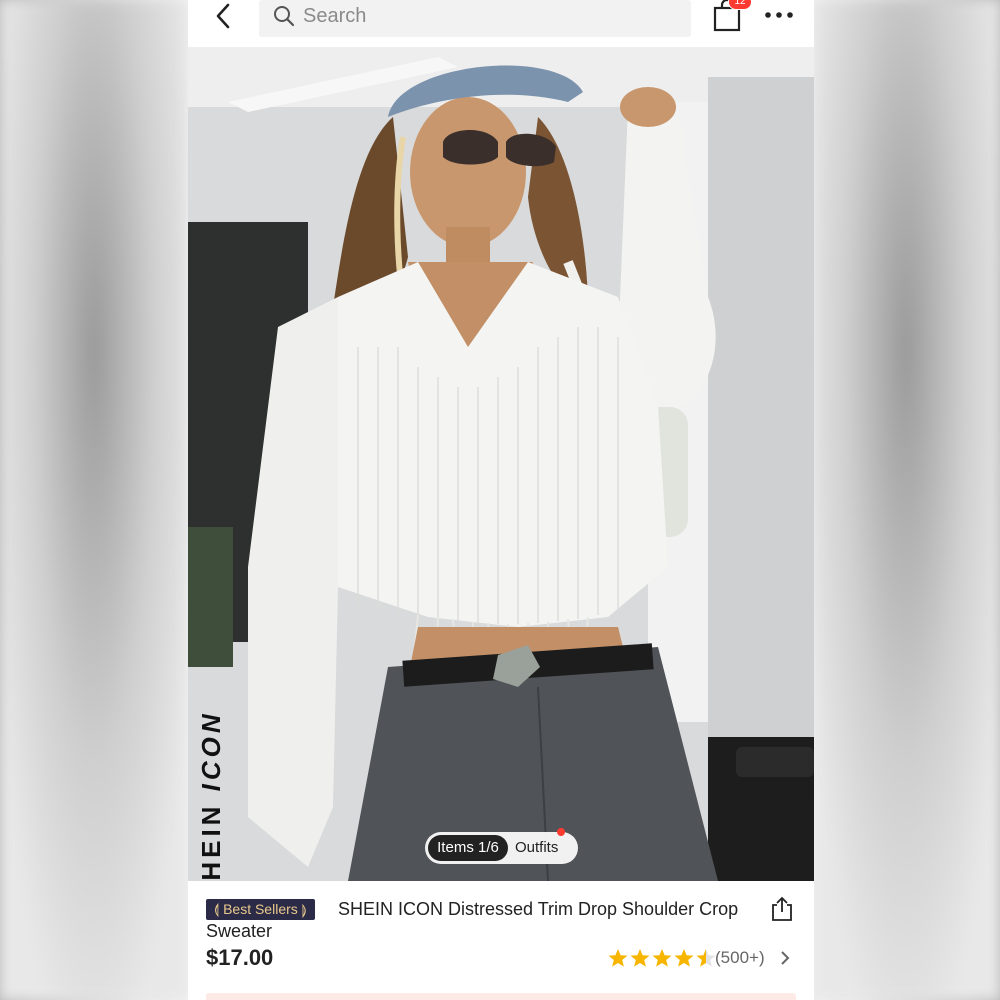 The image size is (1000, 1000). Describe the element at coordinates (240, 957) in the screenshot. I see `product-price: $17.00` at that location.